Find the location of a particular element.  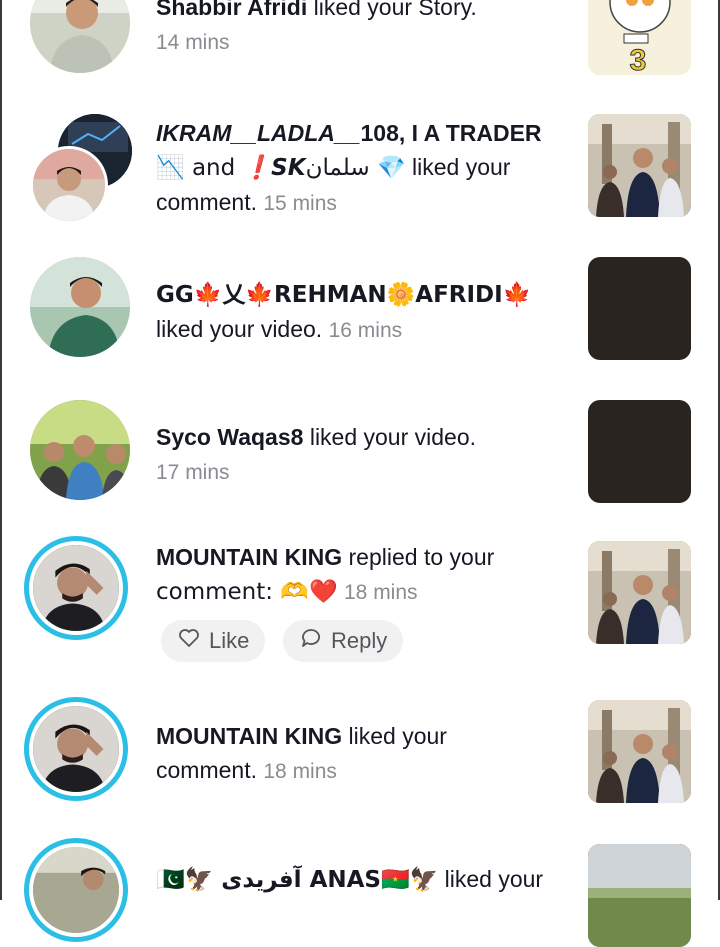

story-thumbnail: 3 is located at coordinates (639, 37).